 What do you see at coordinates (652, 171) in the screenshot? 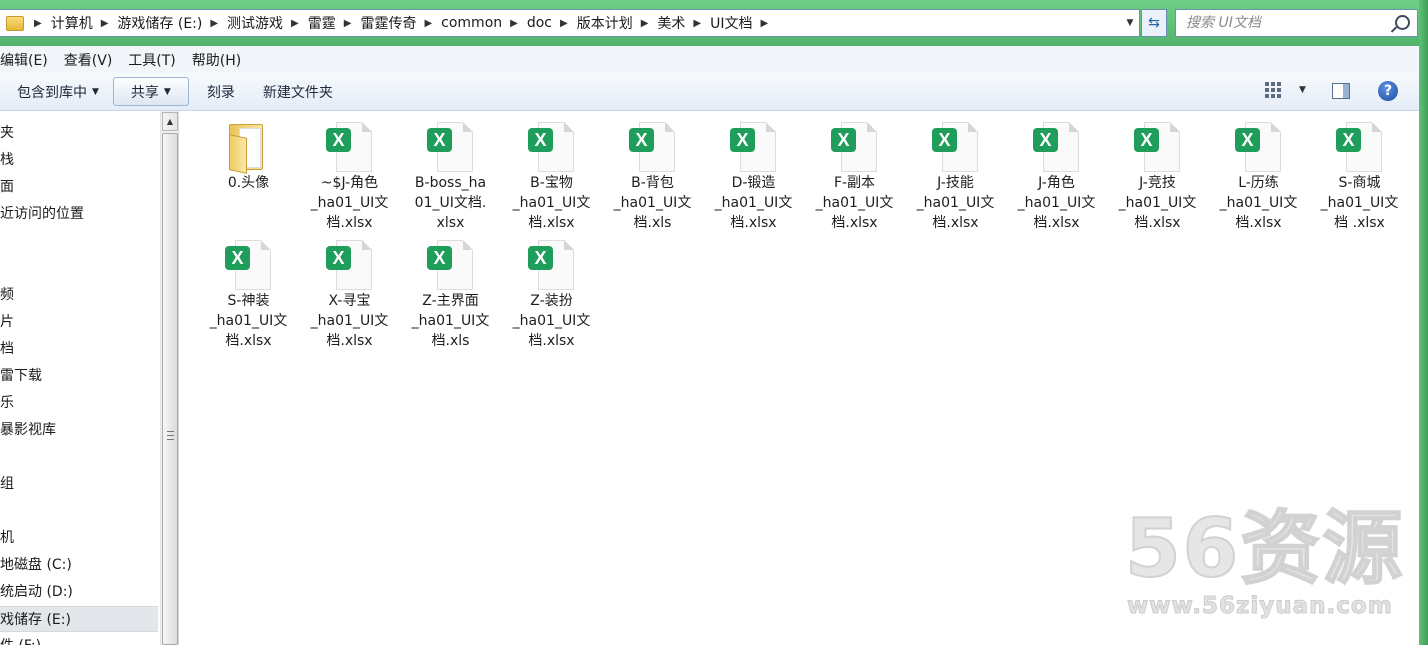
I see `file-item: X B-背包 _ha01_UI文 档.xls` at bounding box center [652, 171].